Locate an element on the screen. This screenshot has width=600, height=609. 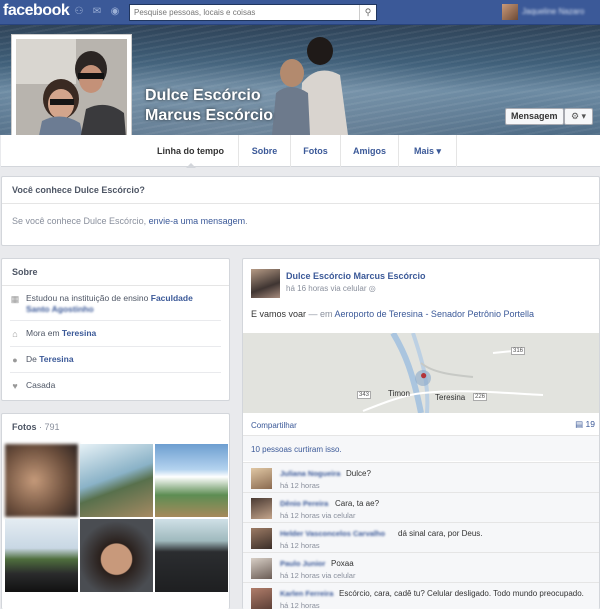
about-relationship: ♥ Casada is located at coordinates (115, 386).